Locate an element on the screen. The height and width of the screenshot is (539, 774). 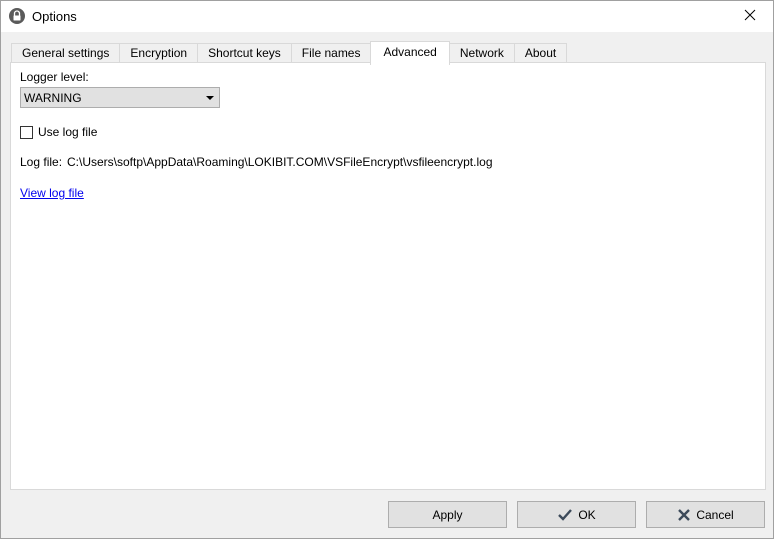
log-file-label: Log file: is located at coordinates (41, 162).